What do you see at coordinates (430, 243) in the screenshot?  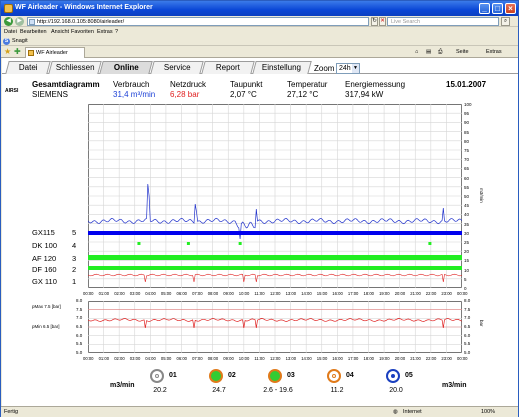 I see `status-mark-dk100` at bounding box center [430, 243].